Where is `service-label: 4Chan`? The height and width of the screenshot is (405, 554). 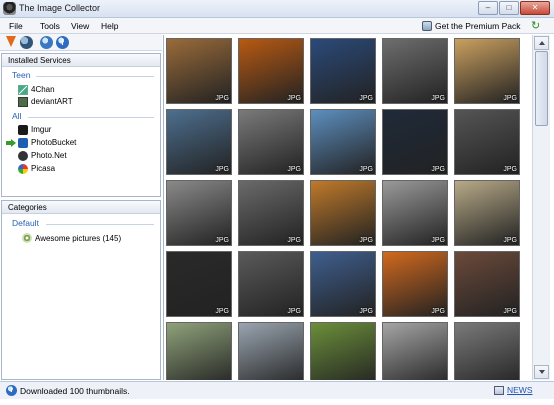 service-label: 4Chan is located at coordinates (43, 89).